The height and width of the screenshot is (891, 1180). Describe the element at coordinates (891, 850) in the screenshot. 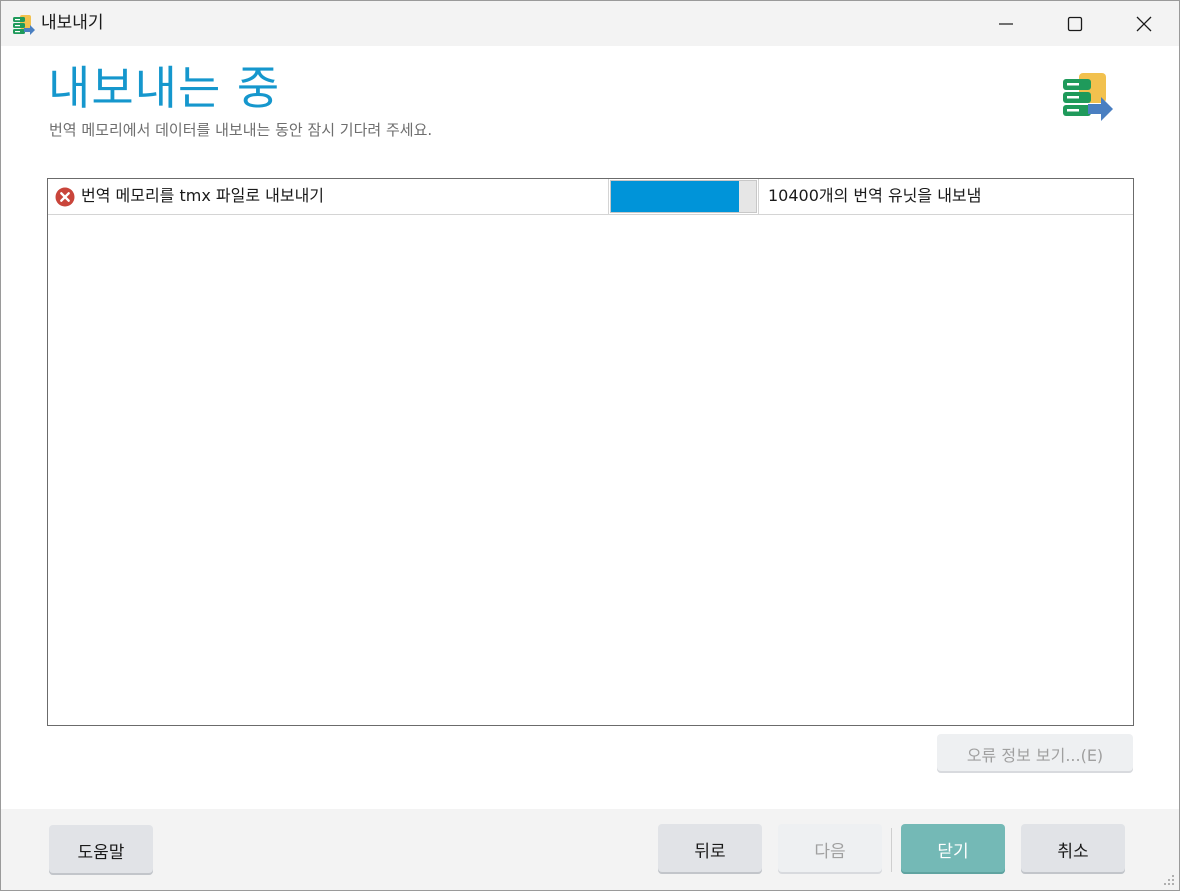

I see `footer-divider` at that location.